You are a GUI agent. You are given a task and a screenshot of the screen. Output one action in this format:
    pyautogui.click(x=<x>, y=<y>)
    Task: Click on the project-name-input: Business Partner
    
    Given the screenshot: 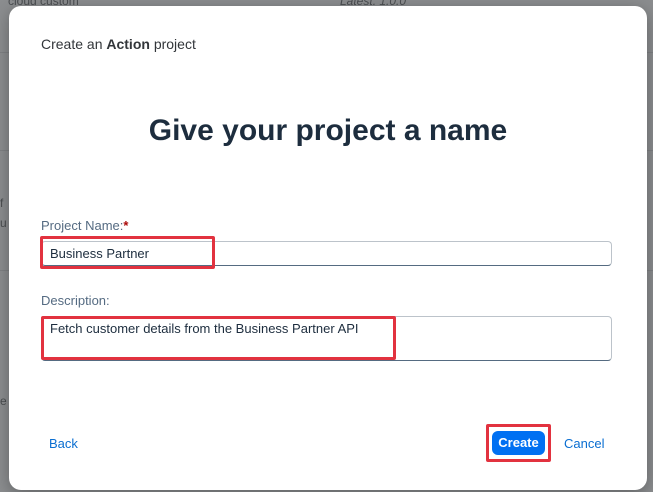 What is the action you would take?
    pyautogui.click(x=326, y=253)
    